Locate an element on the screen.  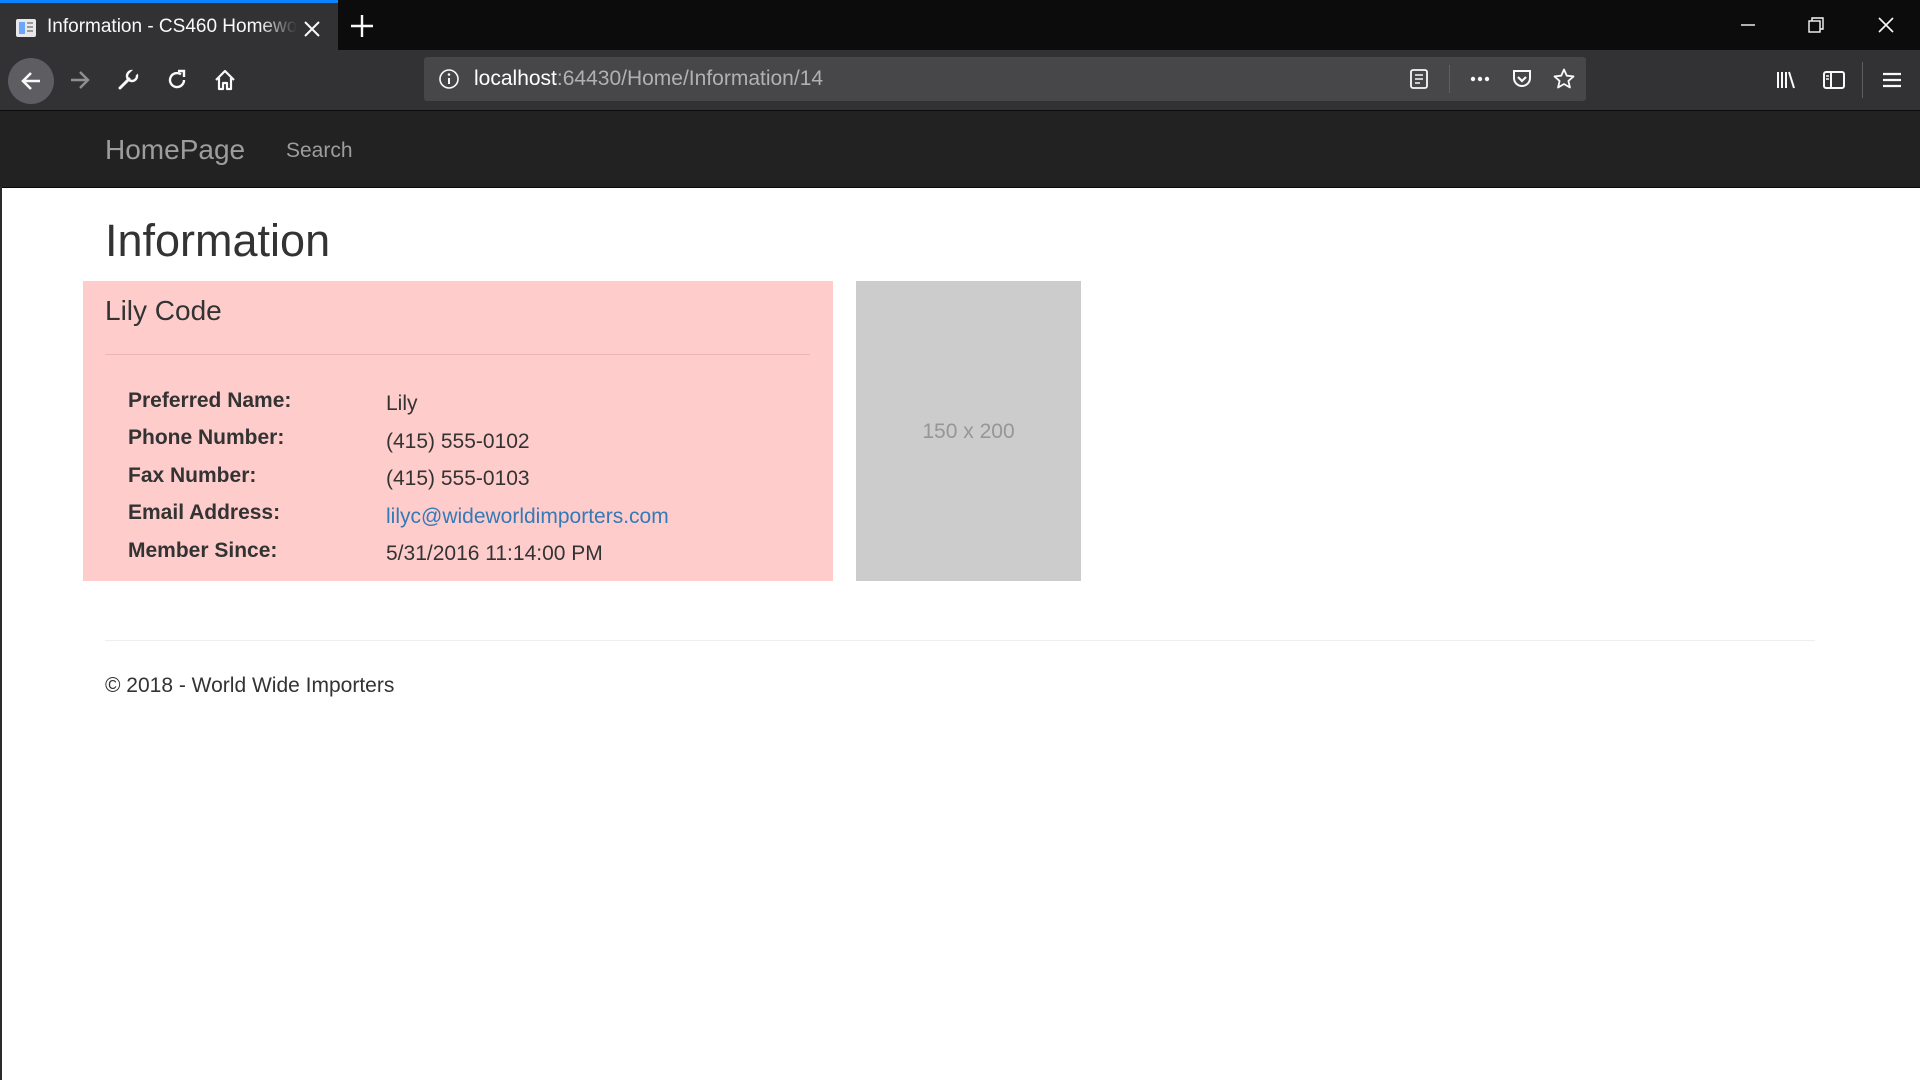
restore-icon is located at coordinates (1816, 25).